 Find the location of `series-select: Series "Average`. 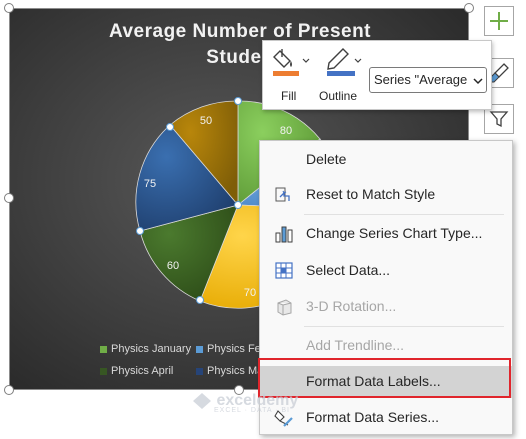

series-select: Series "Average is located at coordinates (428, 80).